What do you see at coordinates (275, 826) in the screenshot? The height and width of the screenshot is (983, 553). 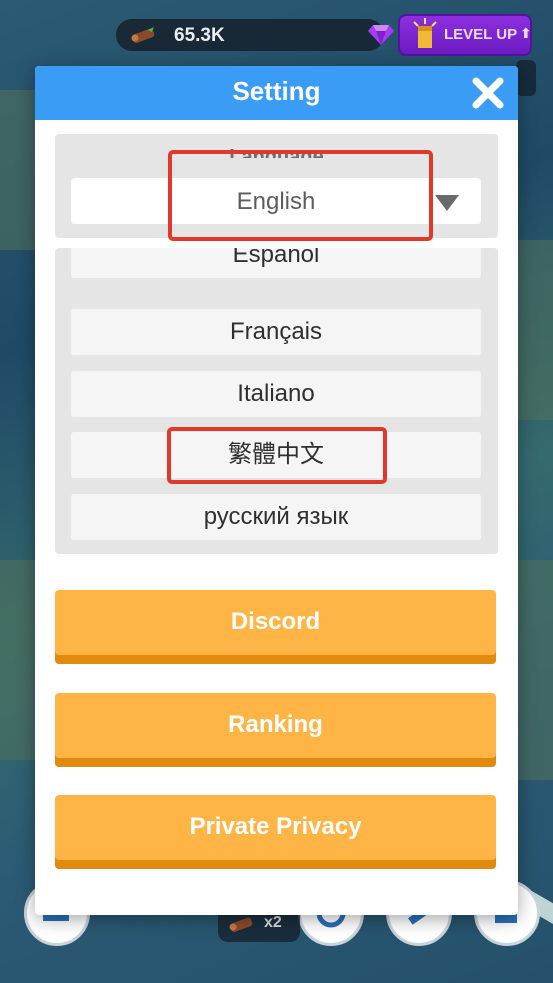 I see `privacy-button-label: Private Privacy` at bounding box center [275, 826].